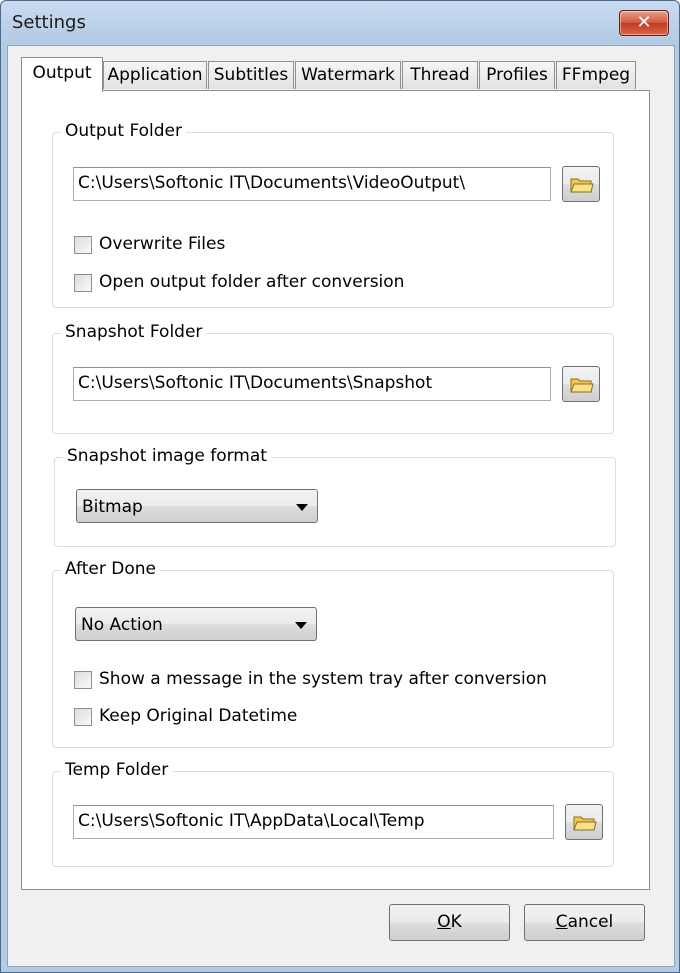 This screenshot has height=973, width=680. Describe the element at coordinates (596, 75) in the screenshot. I see `tab-ffmpeg: FFmpeg` at that location.